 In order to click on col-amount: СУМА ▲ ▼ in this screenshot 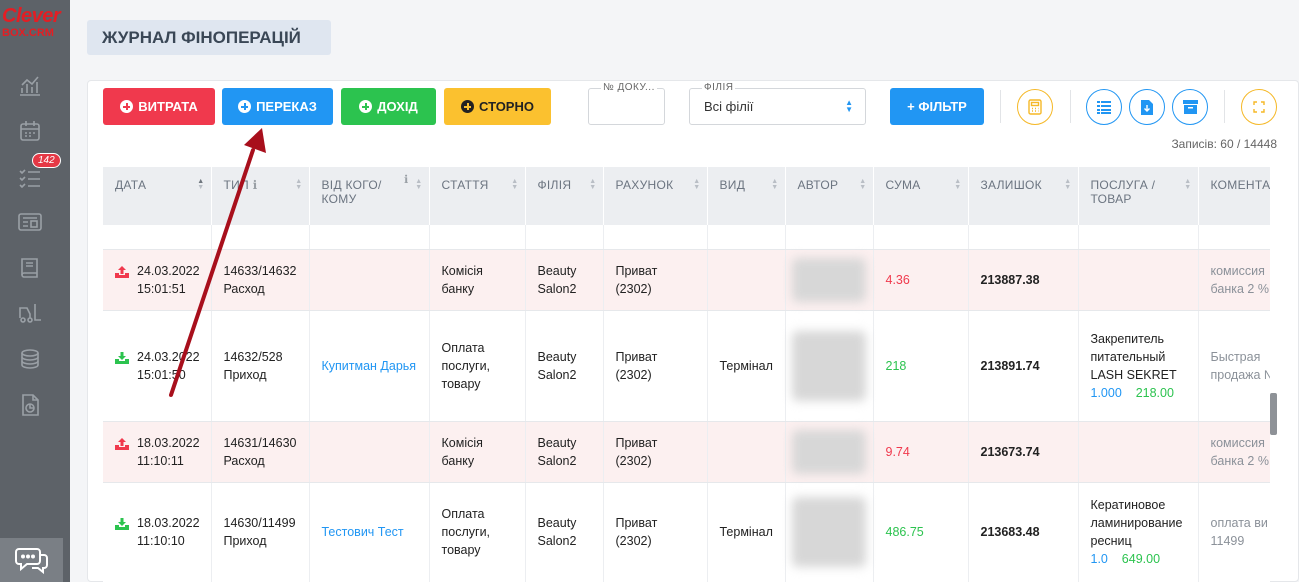, I will do `click(921, 196)`.